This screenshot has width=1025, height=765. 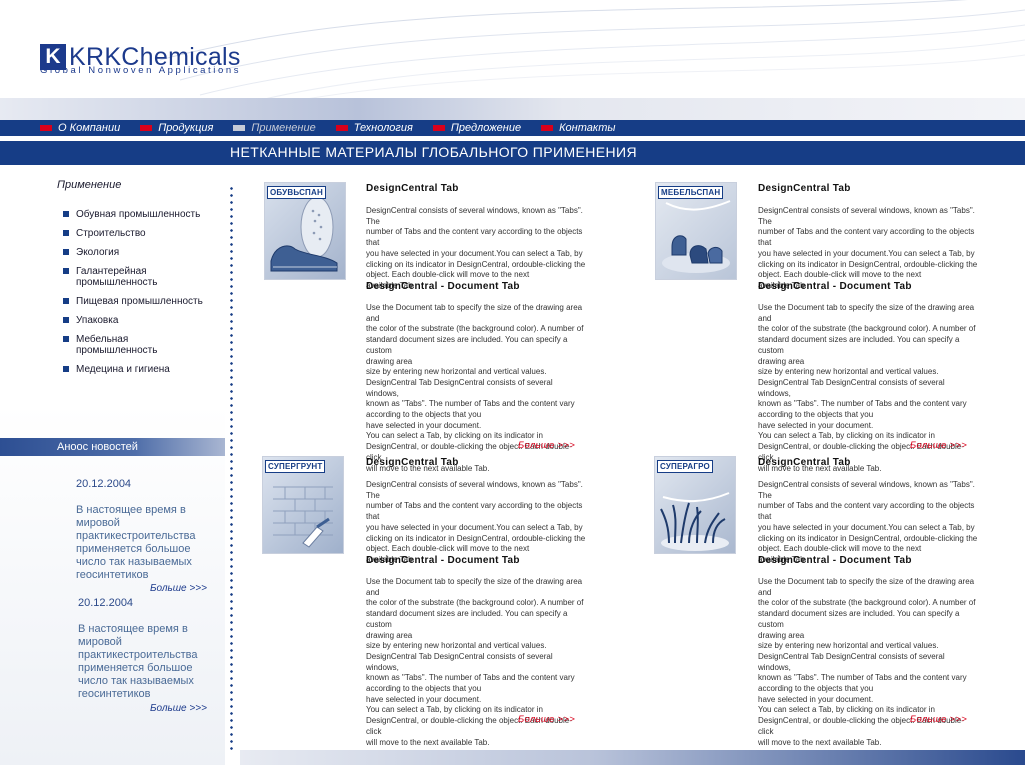 I want to click on sidebar-item-label: Экология, so click(x=98, y=252).